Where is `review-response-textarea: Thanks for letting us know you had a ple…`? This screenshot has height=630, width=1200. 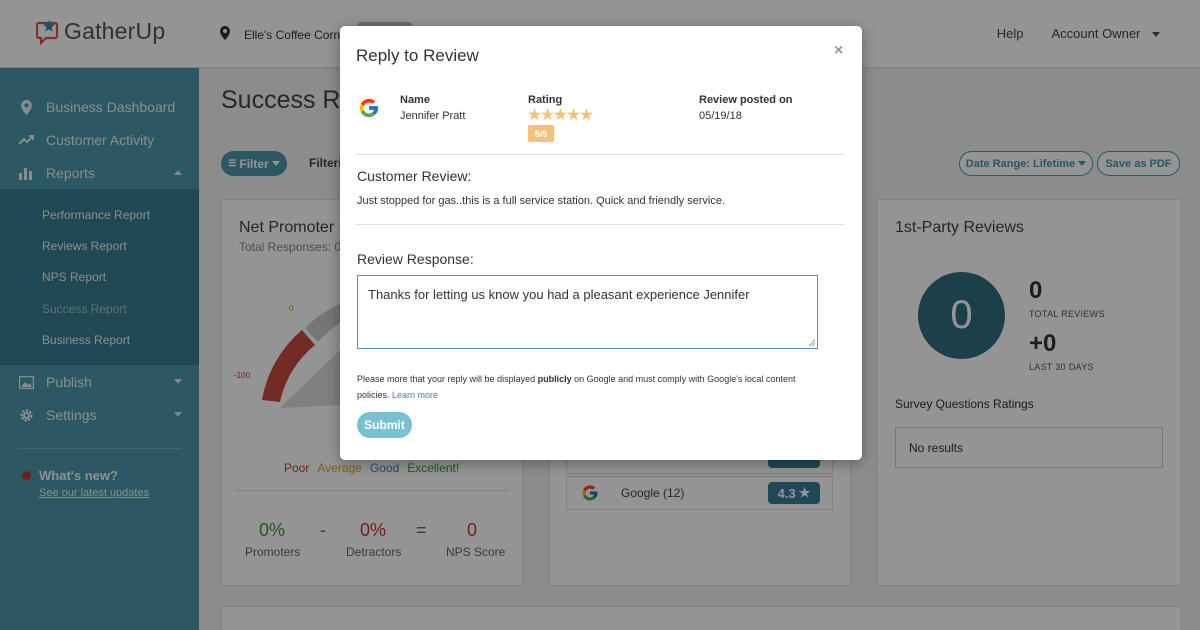
review-response-textarea: Thanks for letting us know you had a ple… is located at coordinates (587, 312).